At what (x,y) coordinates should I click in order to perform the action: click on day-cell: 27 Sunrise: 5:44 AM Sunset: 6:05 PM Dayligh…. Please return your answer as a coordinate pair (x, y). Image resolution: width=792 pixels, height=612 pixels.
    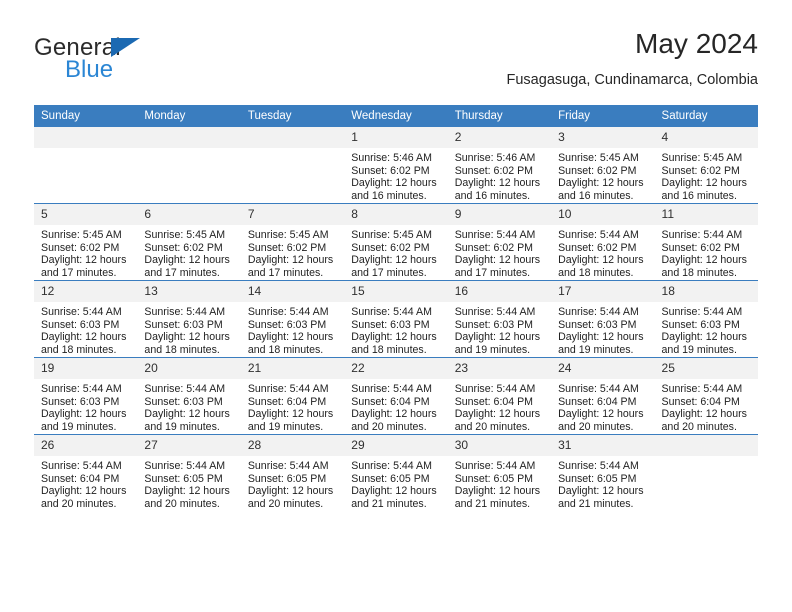
    Looking at the image, I should click on (189, 472).